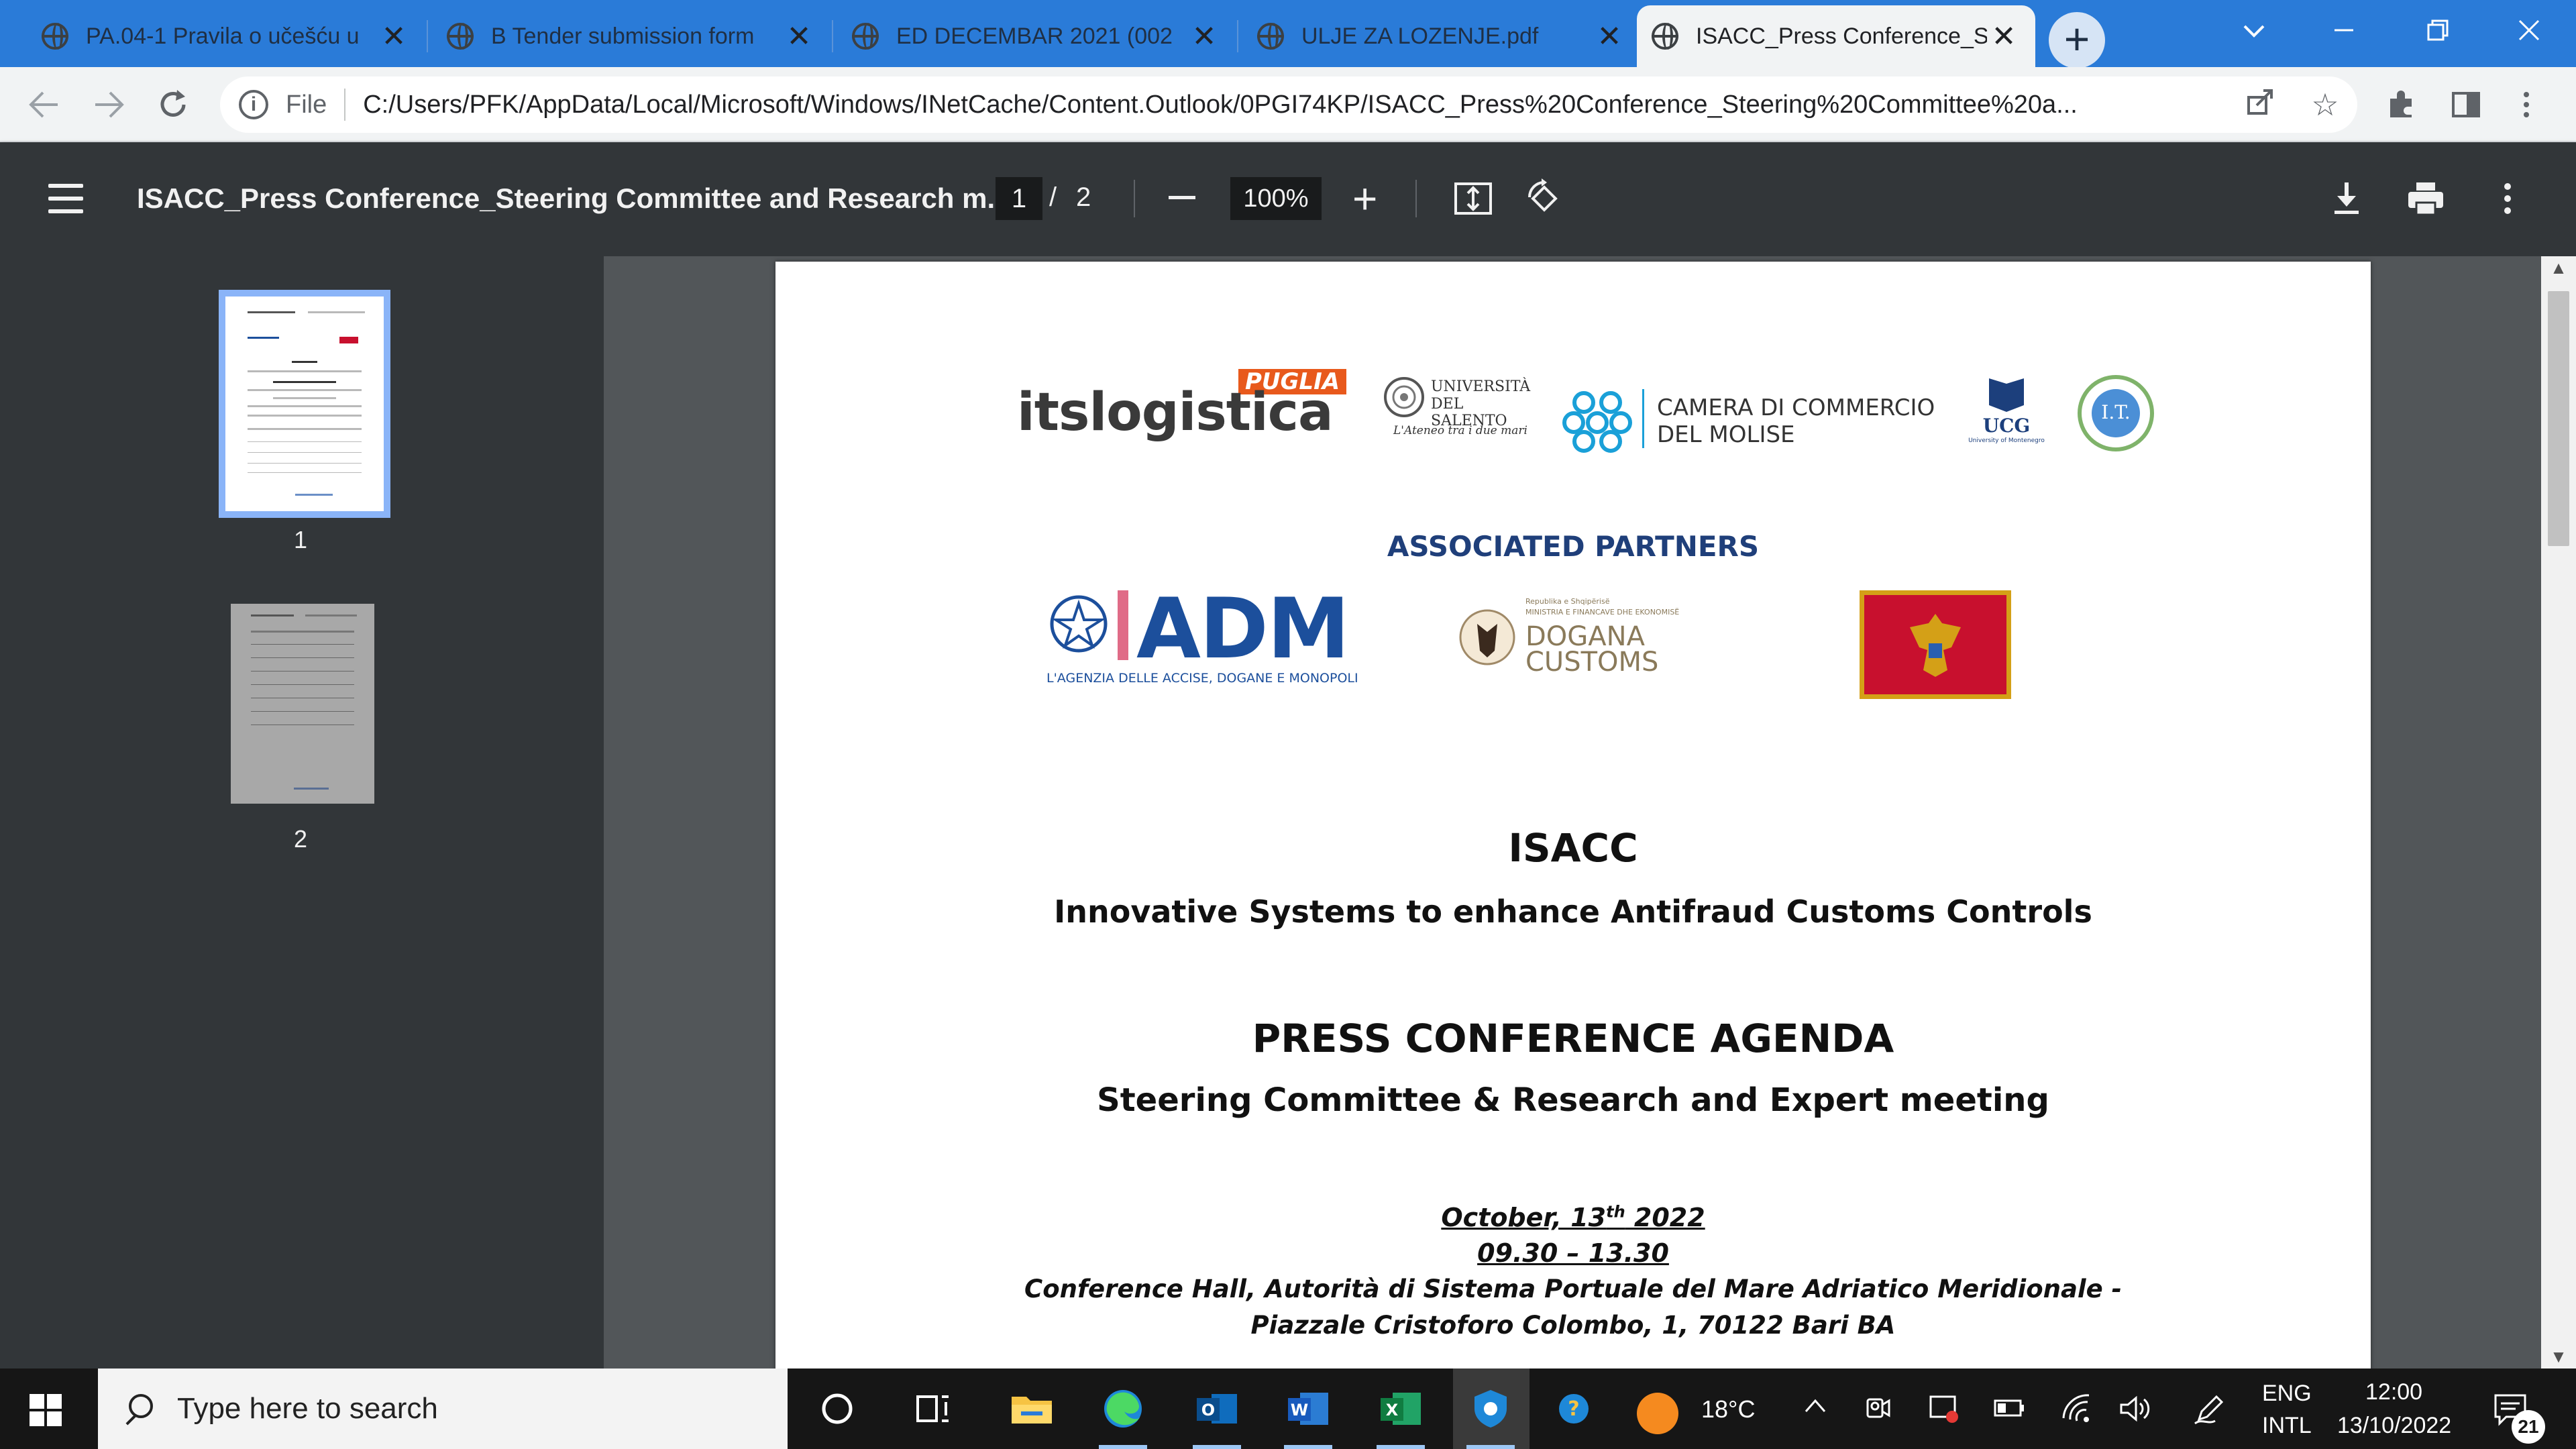 Image resolution: width=2576 pixels, height=1449 pixels. I want to click on notification-count-badge: 21, so click(2528, 1427).